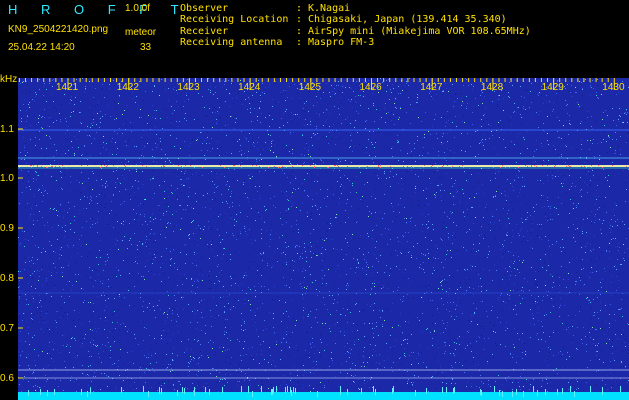 The width and height of the screenshot is (629, 400). Describe the element at coordinates (310, 87) in the screenshot. I see `x-tick-label: 1425` at that location.